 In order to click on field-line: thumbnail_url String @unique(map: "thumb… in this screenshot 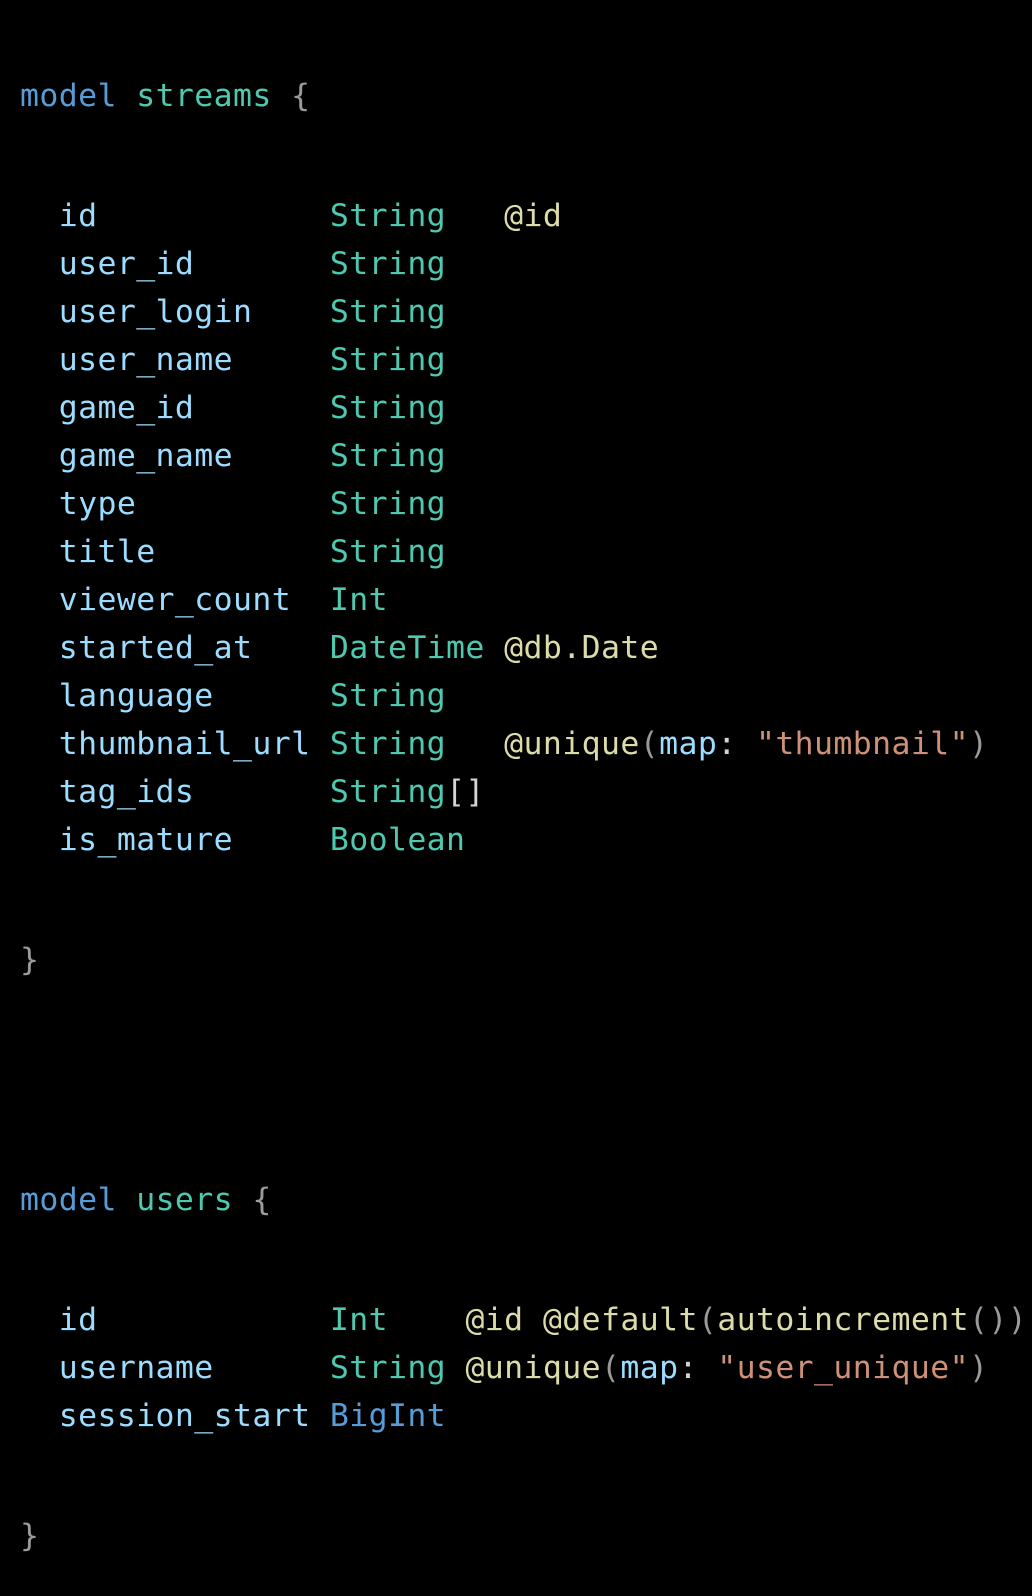, I will do `click(523, 744)`.